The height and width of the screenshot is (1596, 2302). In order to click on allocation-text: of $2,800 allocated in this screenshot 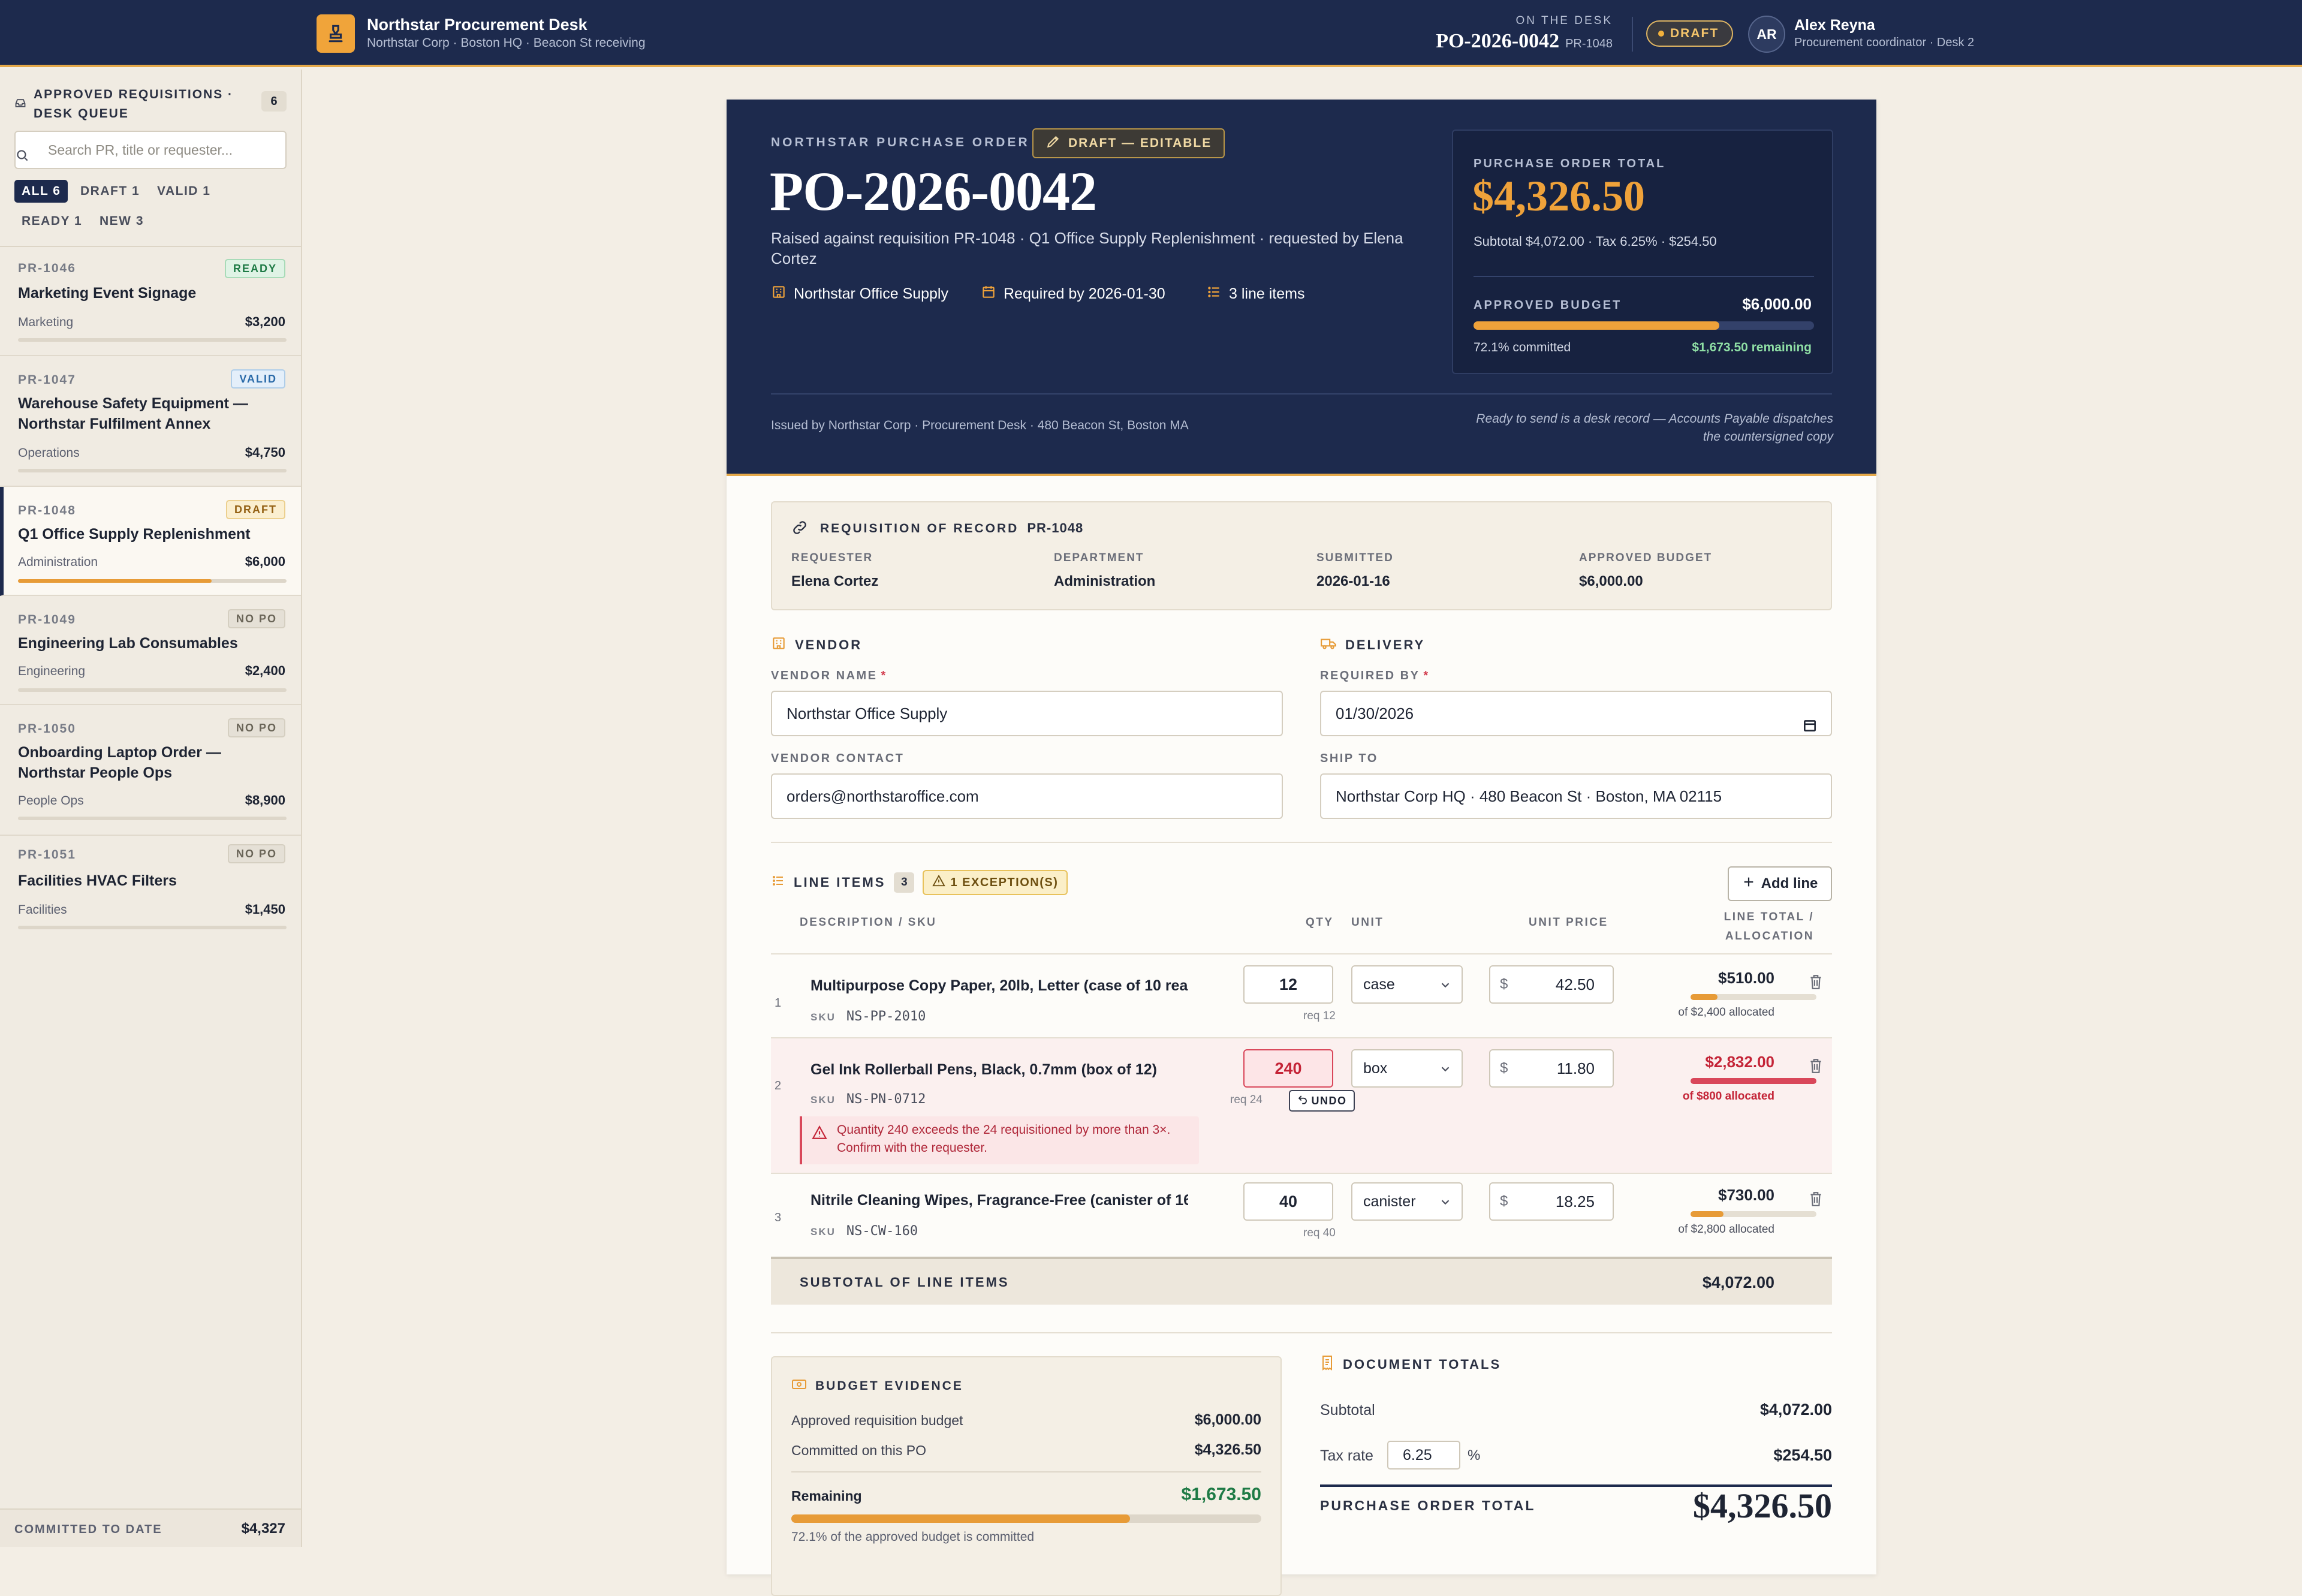, I will do `click(1726, 1229)`.